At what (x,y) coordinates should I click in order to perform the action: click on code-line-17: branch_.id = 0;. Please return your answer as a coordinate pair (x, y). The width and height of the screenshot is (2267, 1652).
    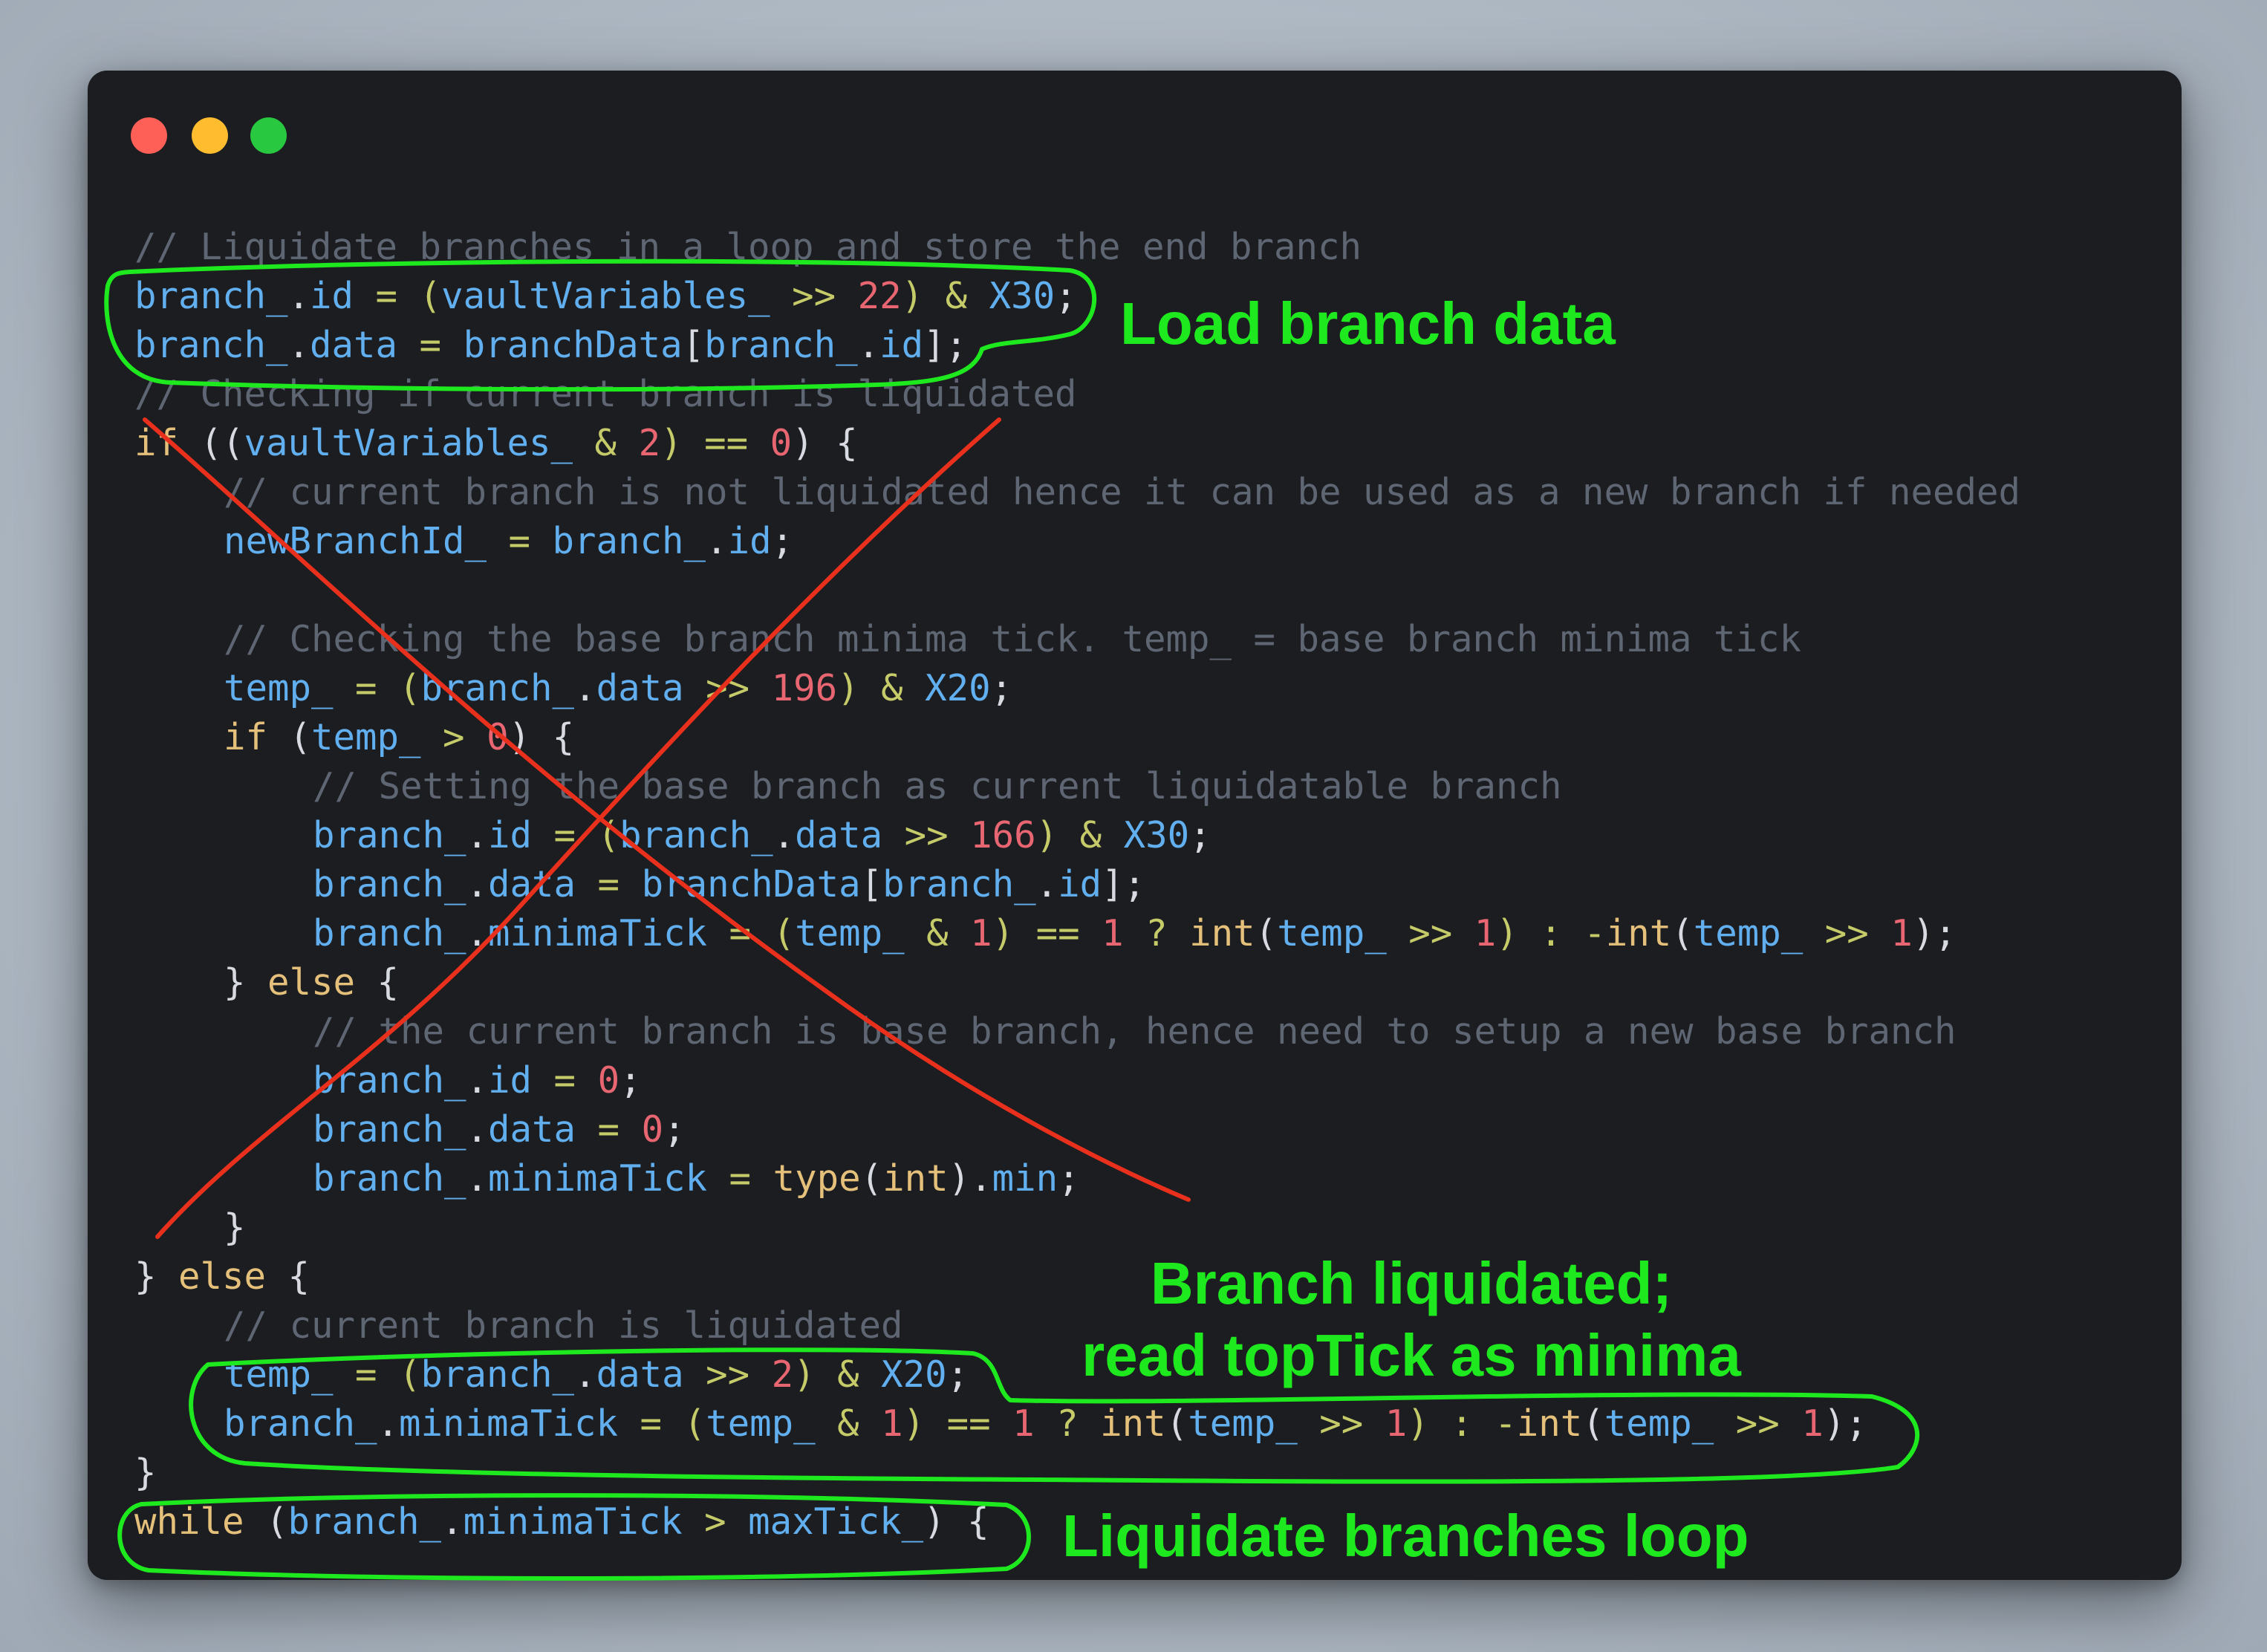
    Looking at the image, I should click on (477, 1080).